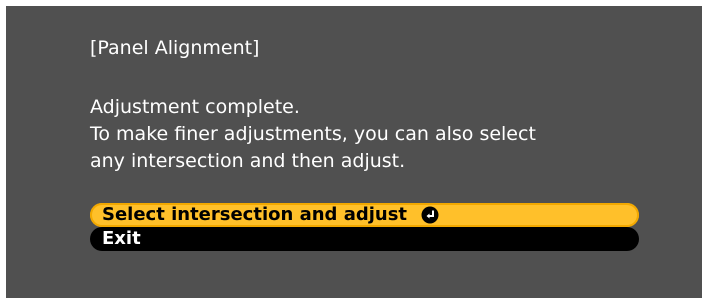 The height and width of the screenshot is (304, 707). I want to click on dialog-title: [Panel Alignment], so click(175, 48).